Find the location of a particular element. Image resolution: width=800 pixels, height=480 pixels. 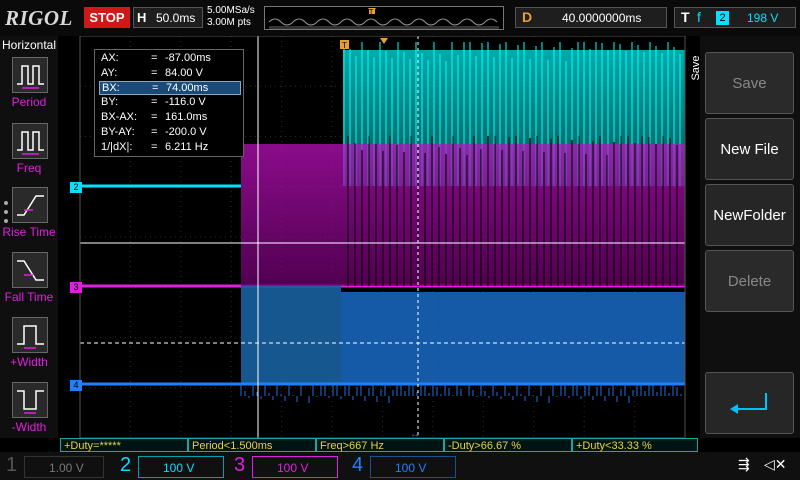

horizontal-timebase: H 50.0ms is located at coordinates (168, 17).